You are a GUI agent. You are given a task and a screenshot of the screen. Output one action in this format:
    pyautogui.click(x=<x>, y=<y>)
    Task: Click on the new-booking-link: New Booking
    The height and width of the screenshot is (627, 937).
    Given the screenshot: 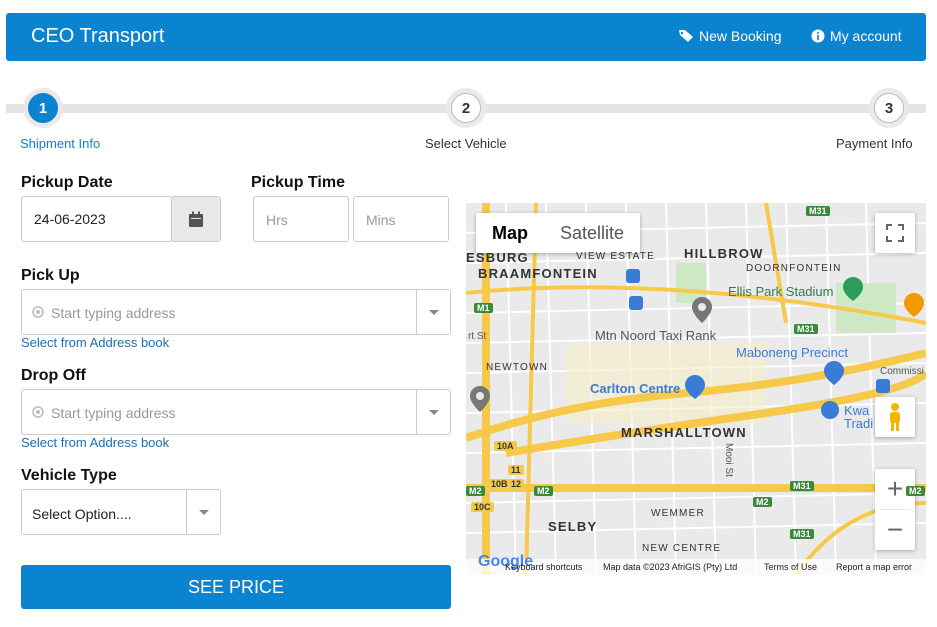 What is the action you would take?
    pyautogui.click(x=730, y=36)
    